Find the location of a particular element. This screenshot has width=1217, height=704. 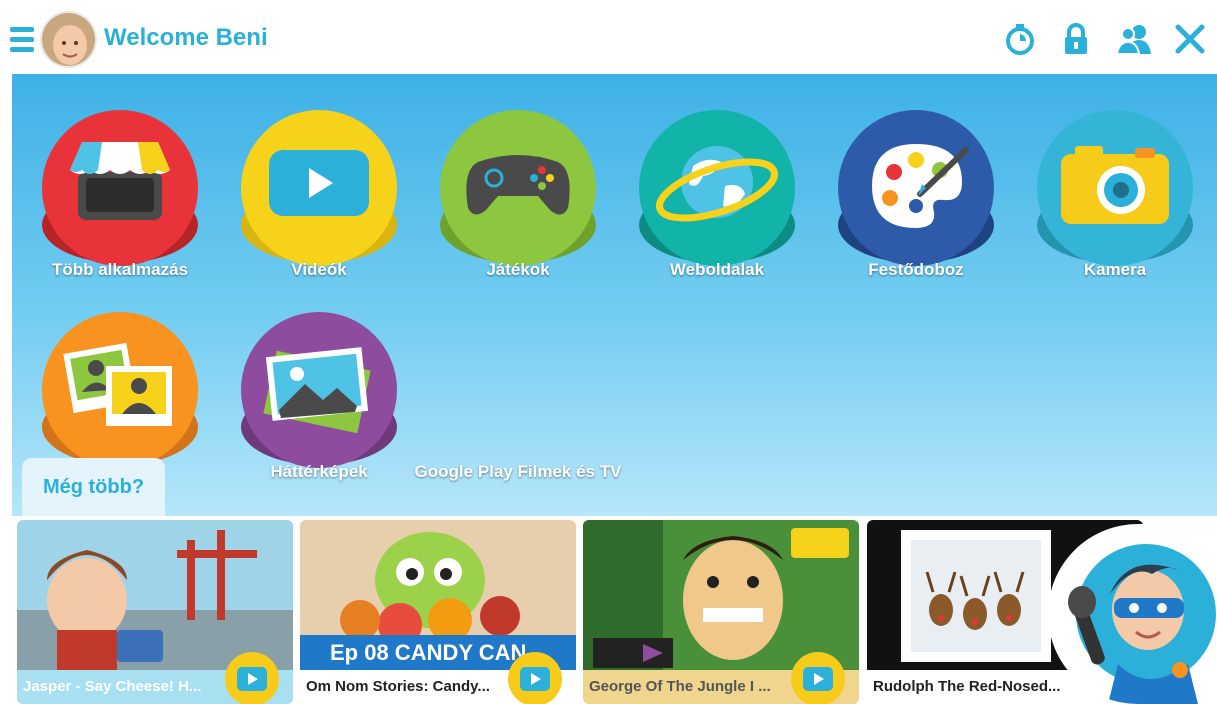

app-label: Festődoboz is located at coordinates (916, 269).